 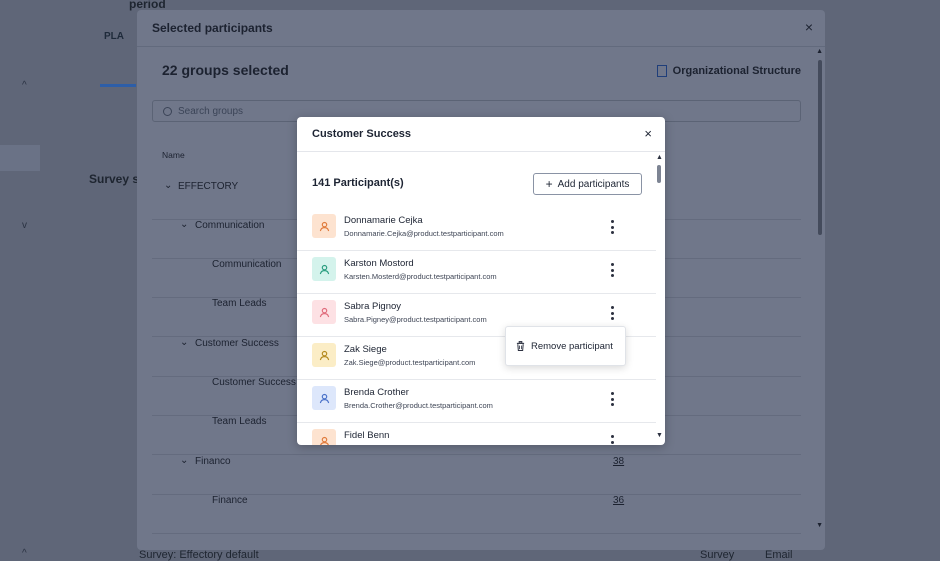 I want to click on org-structure-link: Organizational Structure, so click(x=728, y=71).